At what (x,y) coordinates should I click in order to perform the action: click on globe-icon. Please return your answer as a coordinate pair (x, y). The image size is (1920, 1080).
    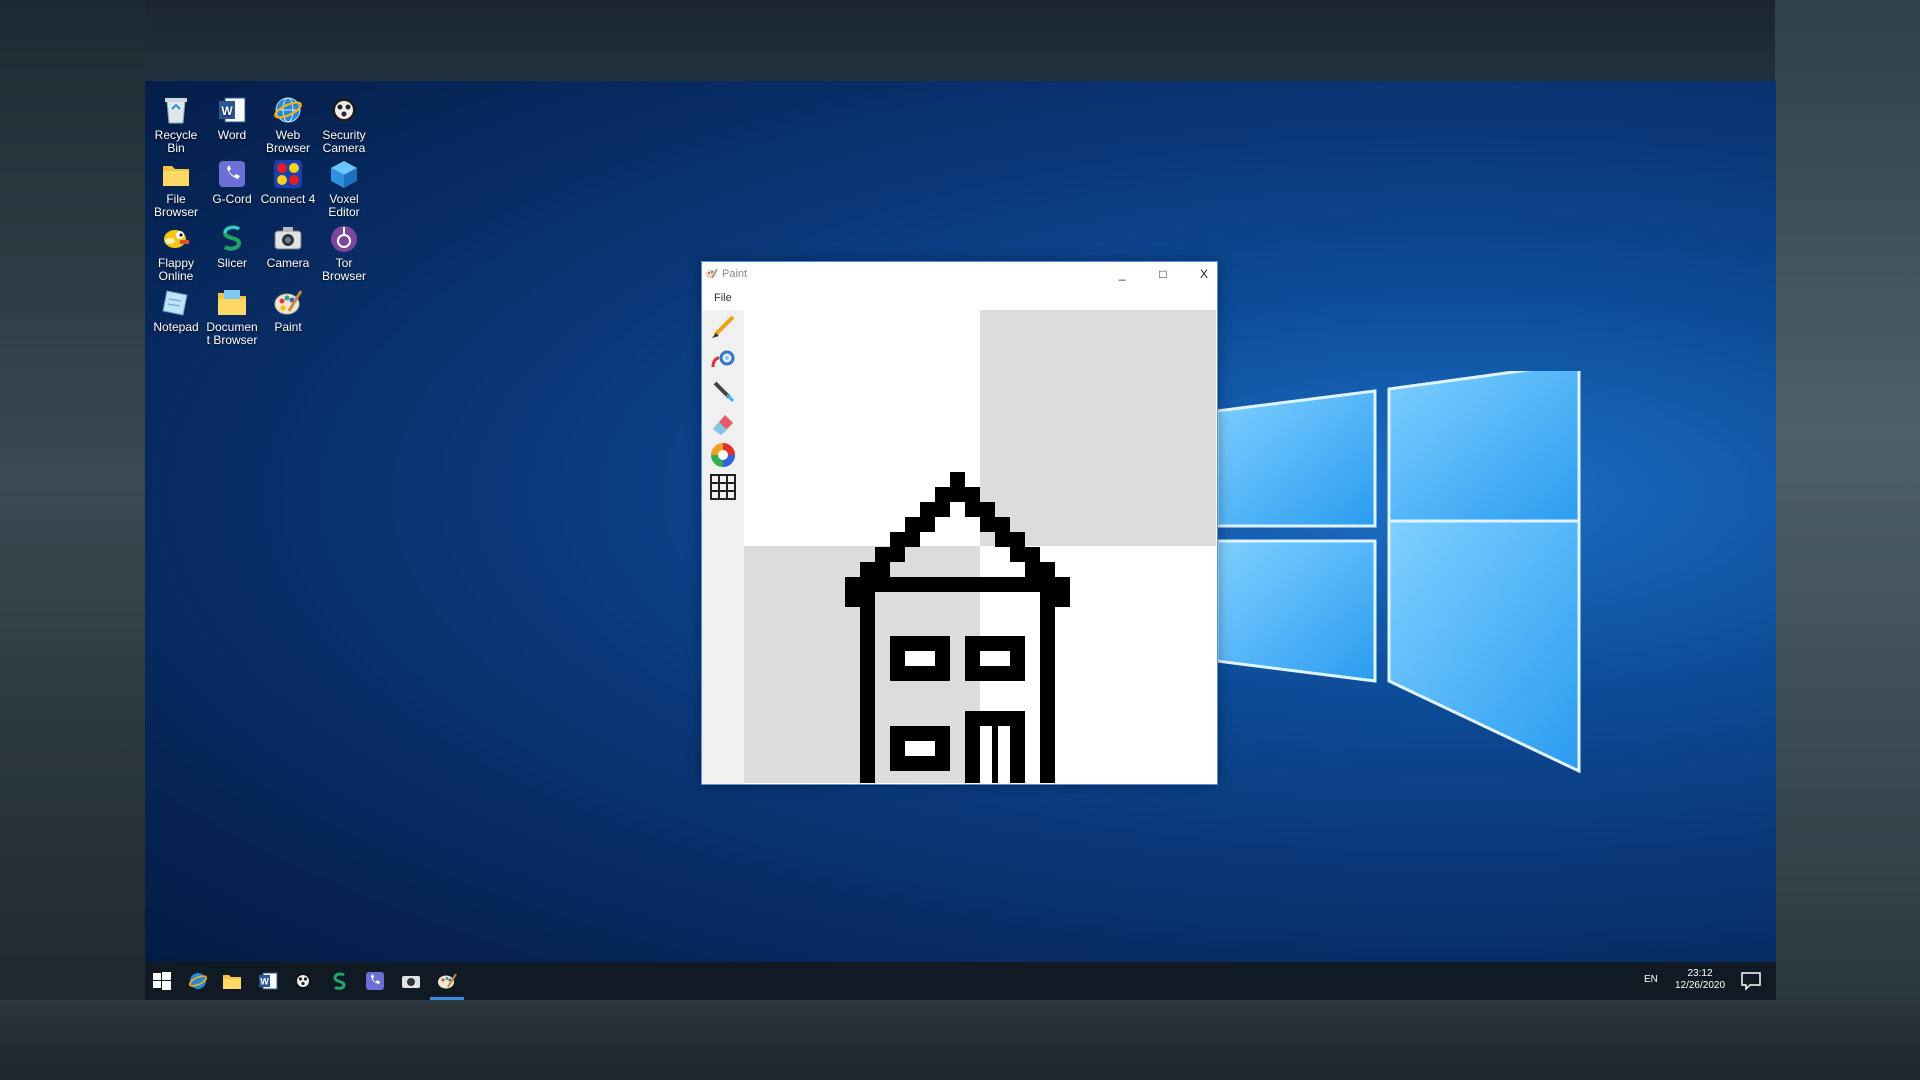
    Looking at the image, I should click on (288, 110).